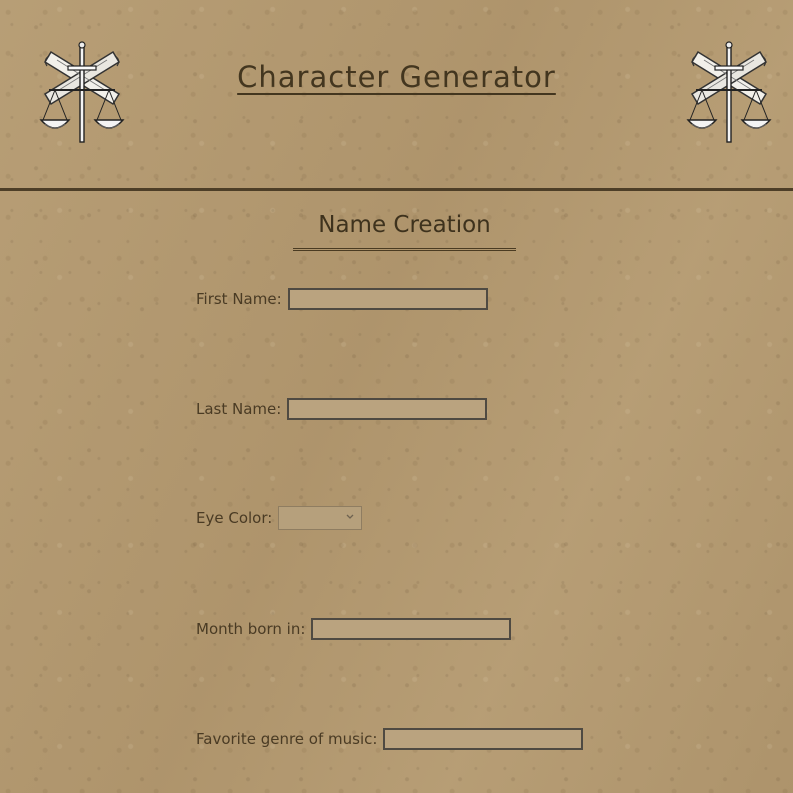  What do you see at coordinates (404, 231) in the screenshot?
I see `section-title: Name Creation` at bounding box center [404, 231].